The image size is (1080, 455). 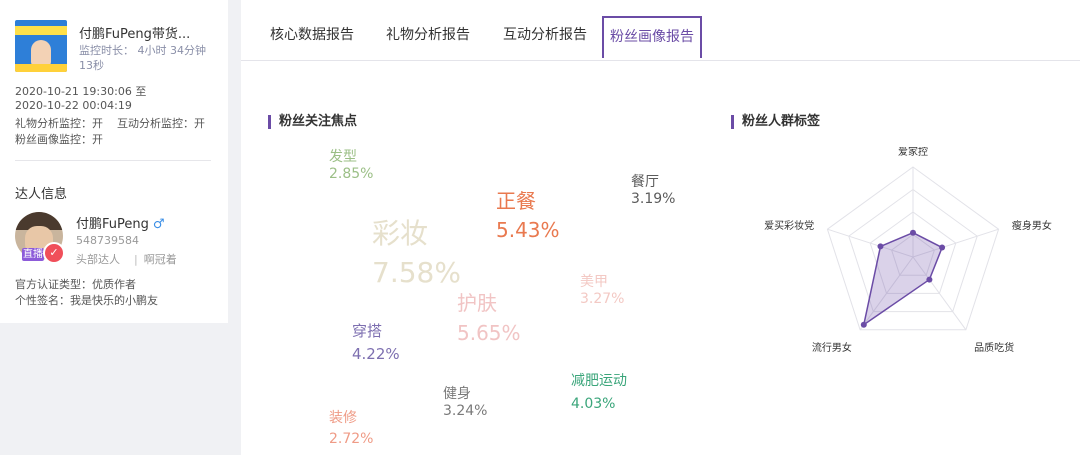 What do you see at coordinates (994, 347) in the screenshot?
I see `radar-axis-label: 品质吃货` at bounding box center [994, 347].